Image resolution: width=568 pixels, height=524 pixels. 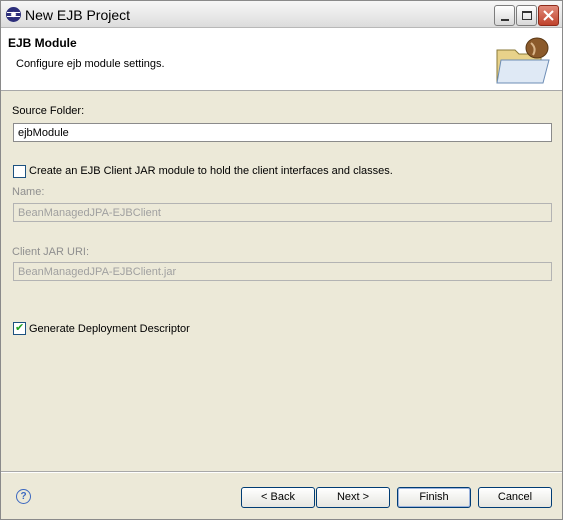 I want to click on checkmark-icon: ✔, so click(x=20, y=328).